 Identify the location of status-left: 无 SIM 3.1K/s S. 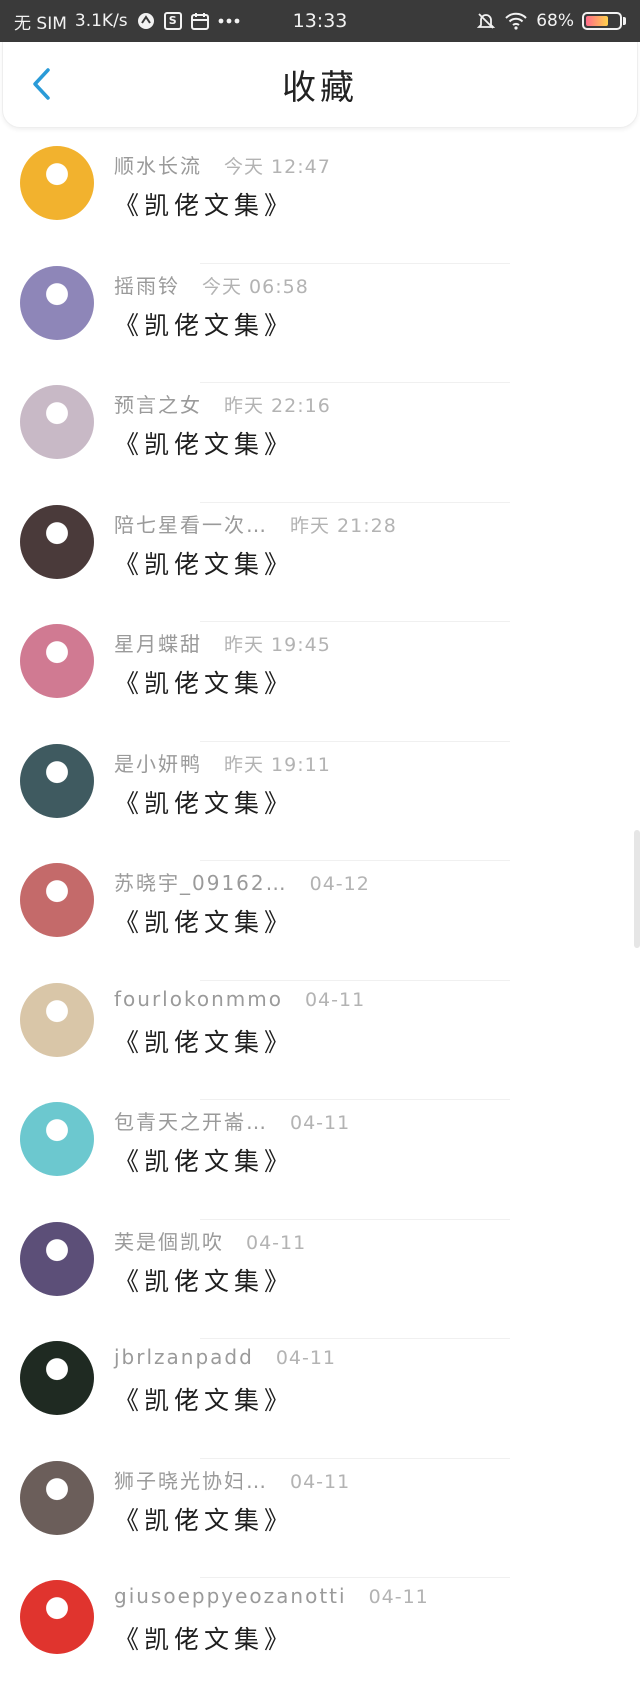
(127, 21).